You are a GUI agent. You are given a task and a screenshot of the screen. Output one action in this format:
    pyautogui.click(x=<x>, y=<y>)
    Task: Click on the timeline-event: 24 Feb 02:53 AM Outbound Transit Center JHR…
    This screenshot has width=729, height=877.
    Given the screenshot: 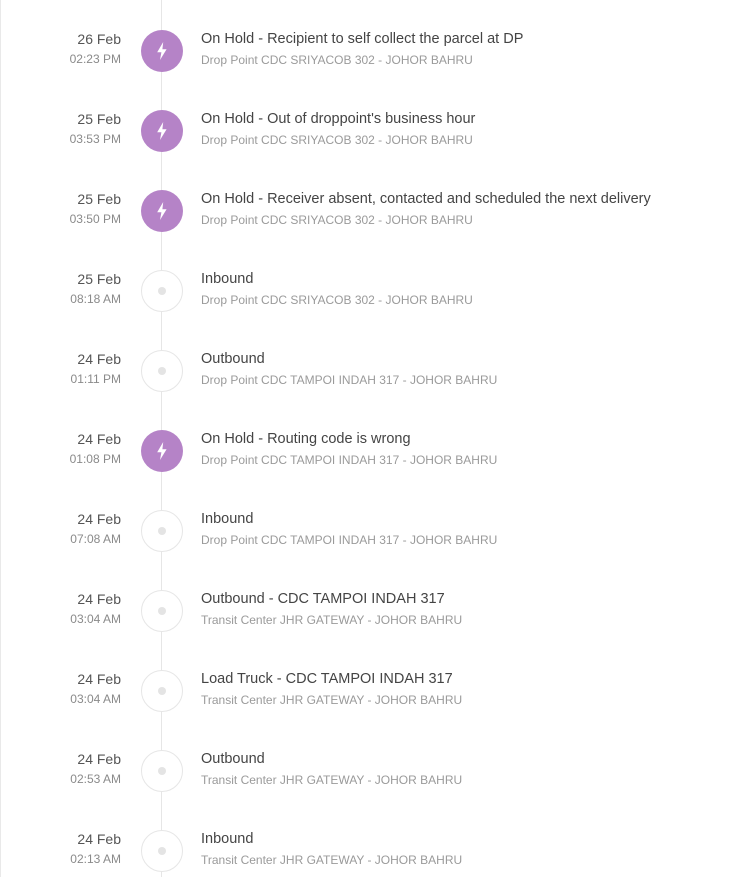 What is the action you would take?
    pyautogui.click(x=364, y=773)
    